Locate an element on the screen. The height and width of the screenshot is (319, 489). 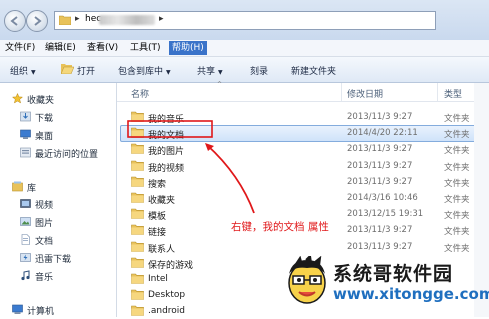
burn-button: 刻录 is located at coordinates (259, 70).